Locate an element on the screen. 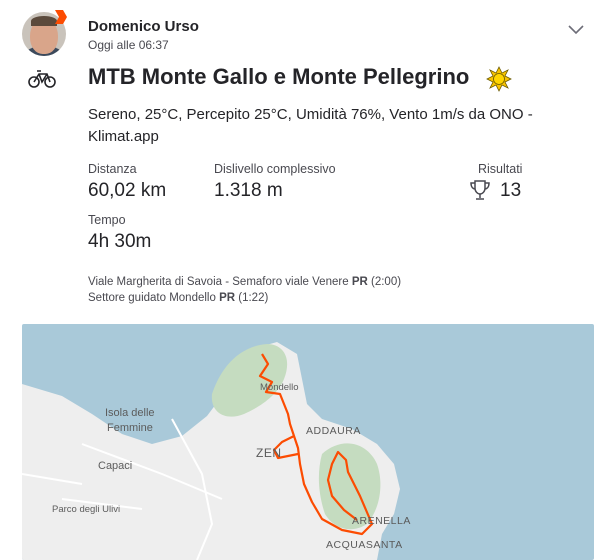 The height and width of the screenshot is (560, 600). map-label-arenella: ARENELLA is located at coordinates (381, 521).